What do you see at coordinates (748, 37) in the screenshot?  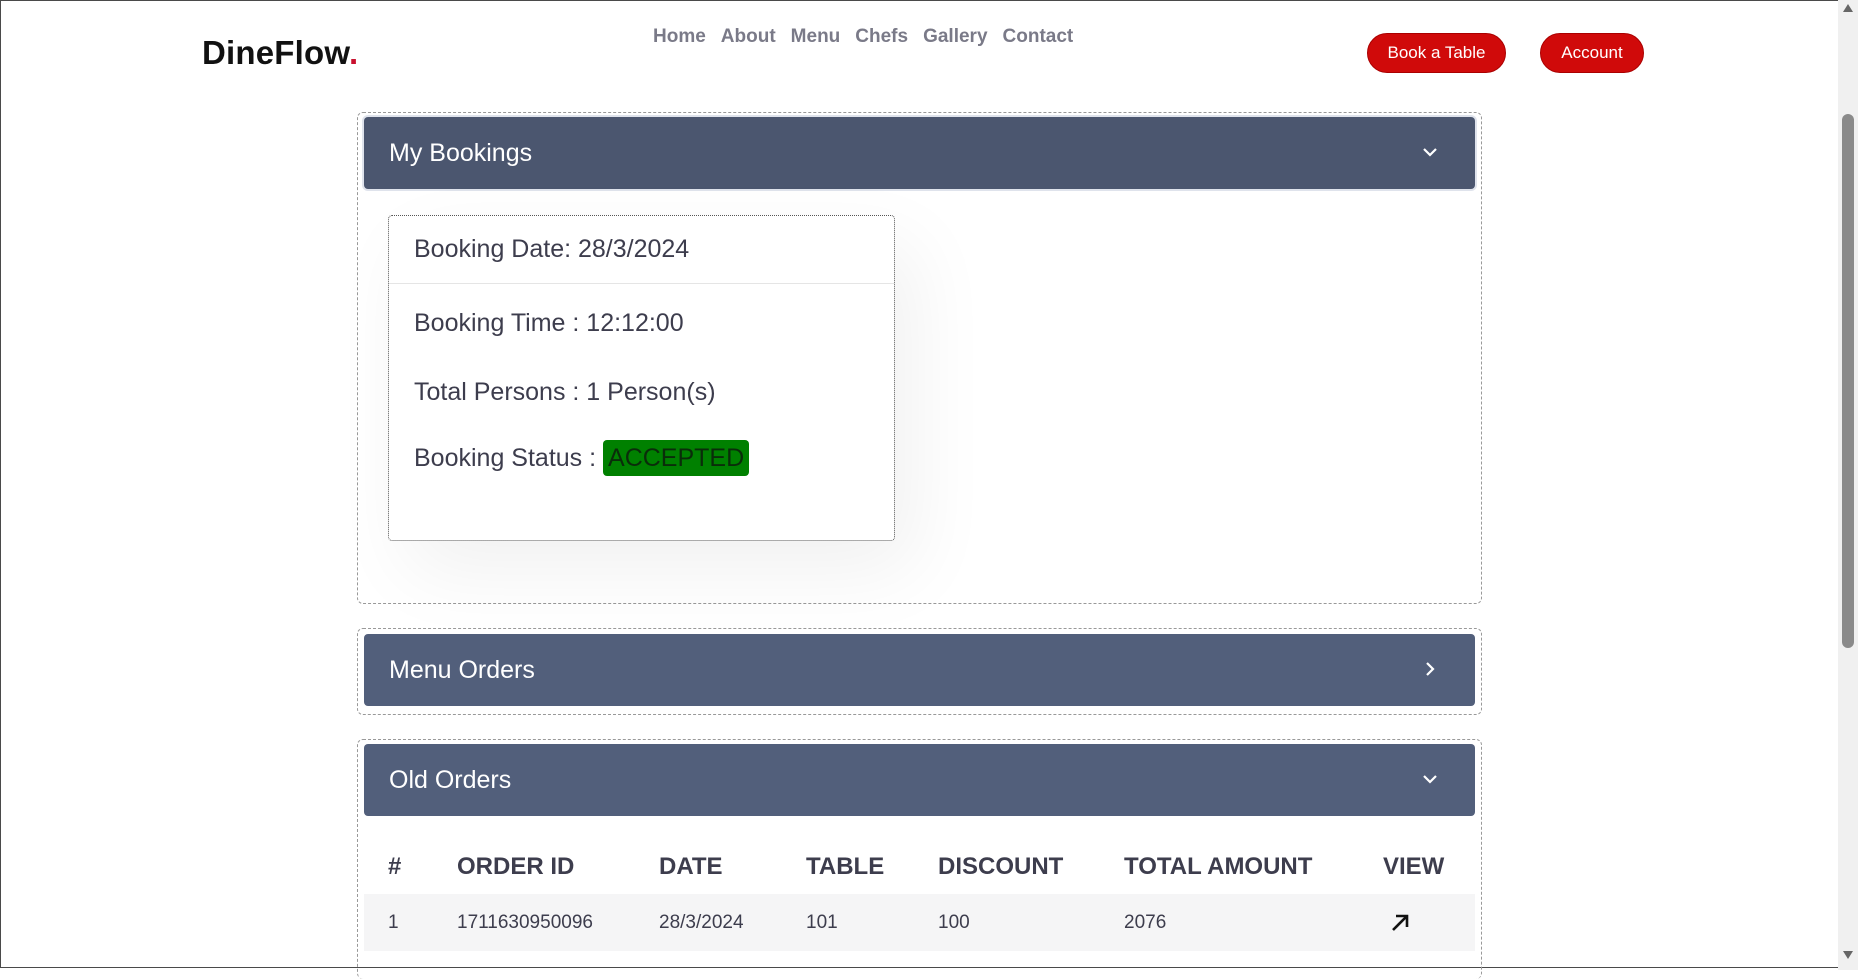 I see `nav-about: About` at bounding box center [748, 37].